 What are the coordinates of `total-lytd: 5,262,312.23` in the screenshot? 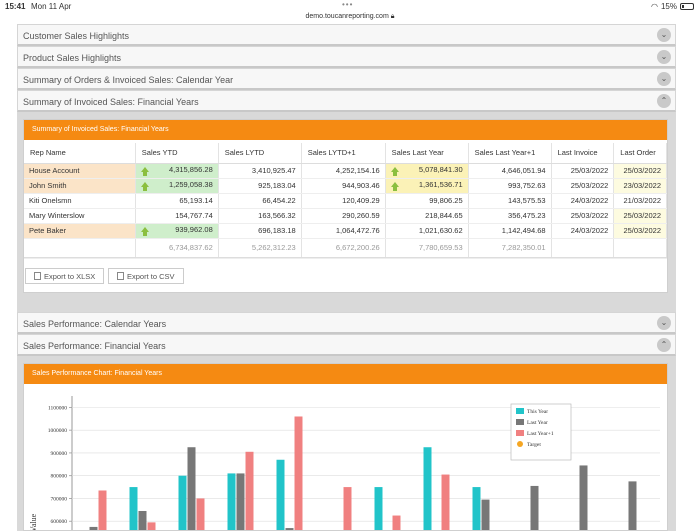 It's located at (260, 248).